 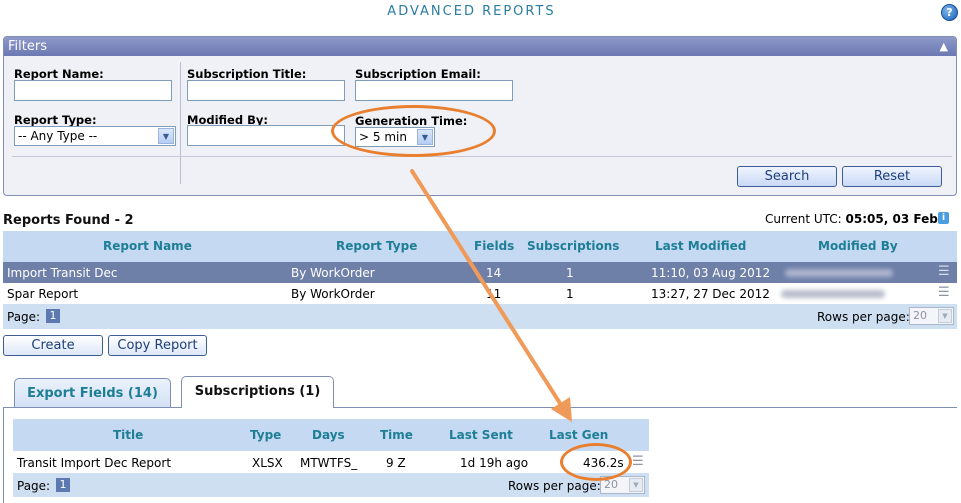 What do you see at coordinates (561, 409) in the screenshot?
I see `annotation-arrow-head` at bounding box center [561, 409].